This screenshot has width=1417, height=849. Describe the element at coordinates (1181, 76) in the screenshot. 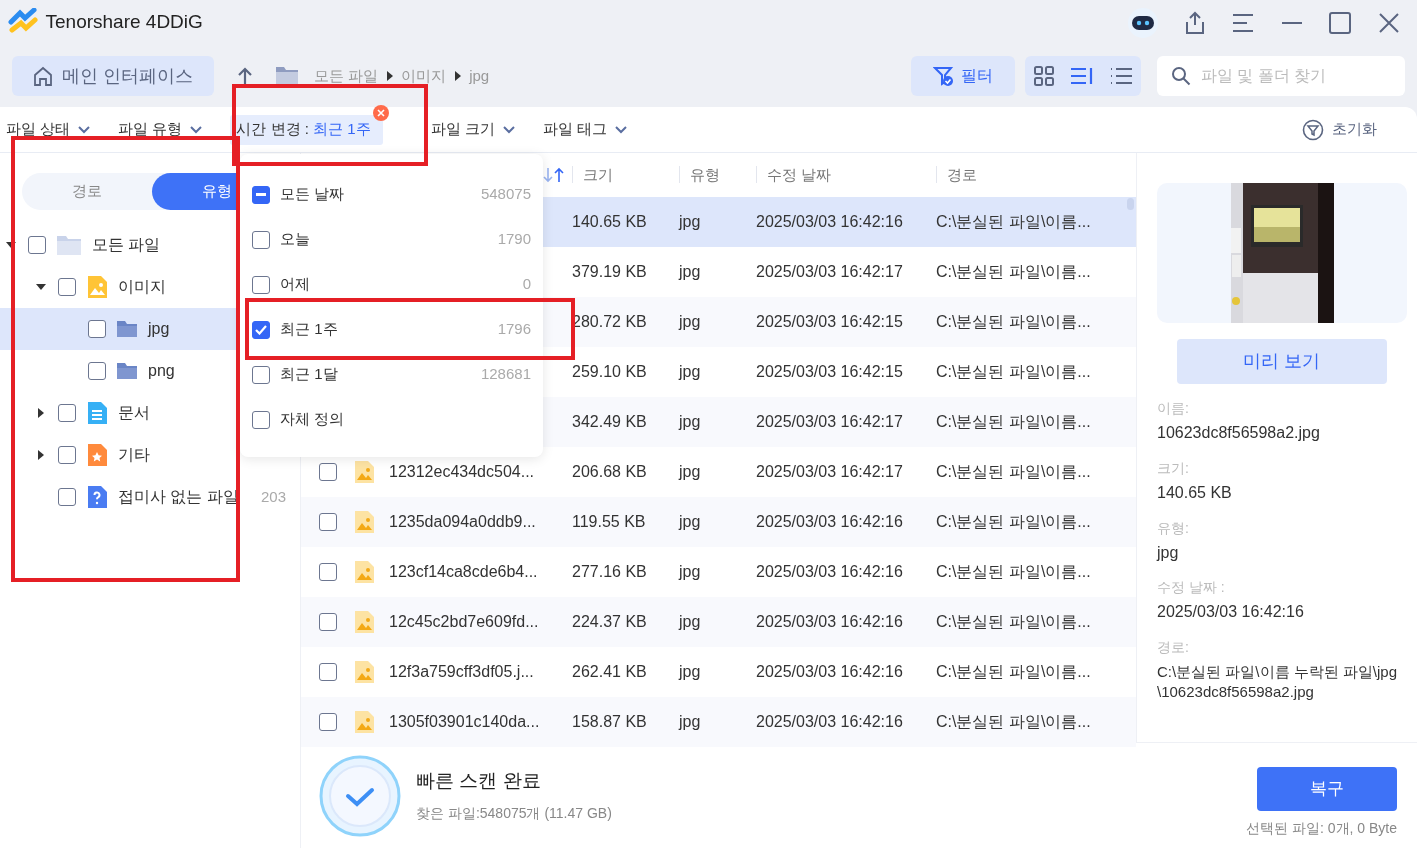

I see `search-icon` at that location.